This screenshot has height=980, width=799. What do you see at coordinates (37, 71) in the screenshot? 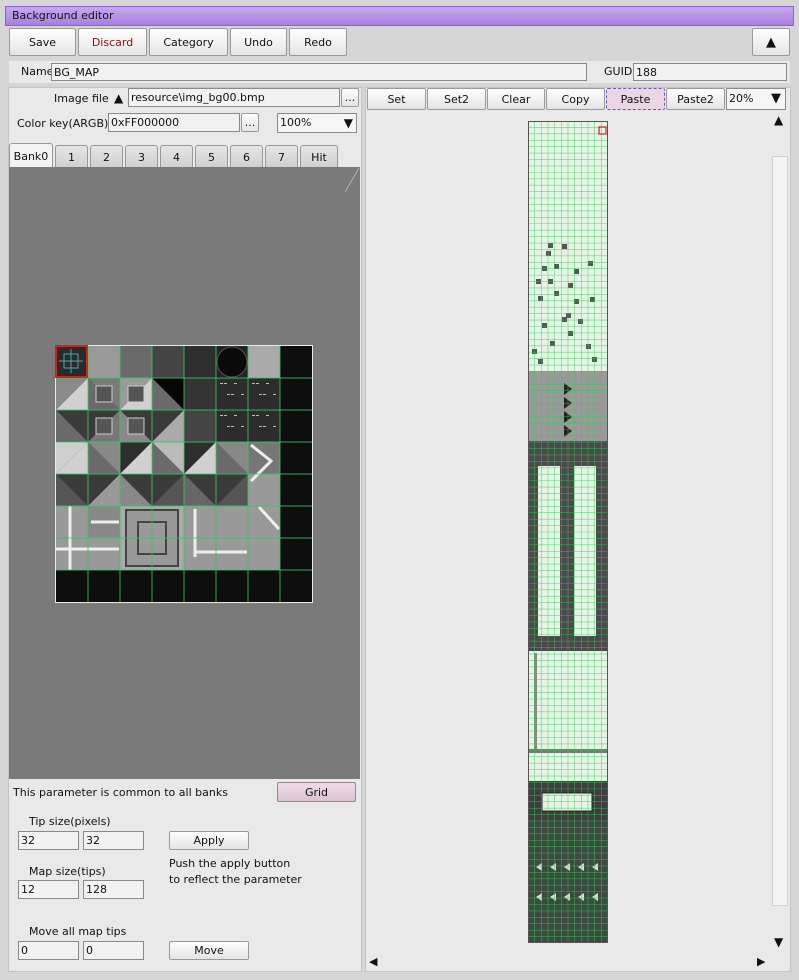
I see `name-label: Name` at bounding box center [37, 71].